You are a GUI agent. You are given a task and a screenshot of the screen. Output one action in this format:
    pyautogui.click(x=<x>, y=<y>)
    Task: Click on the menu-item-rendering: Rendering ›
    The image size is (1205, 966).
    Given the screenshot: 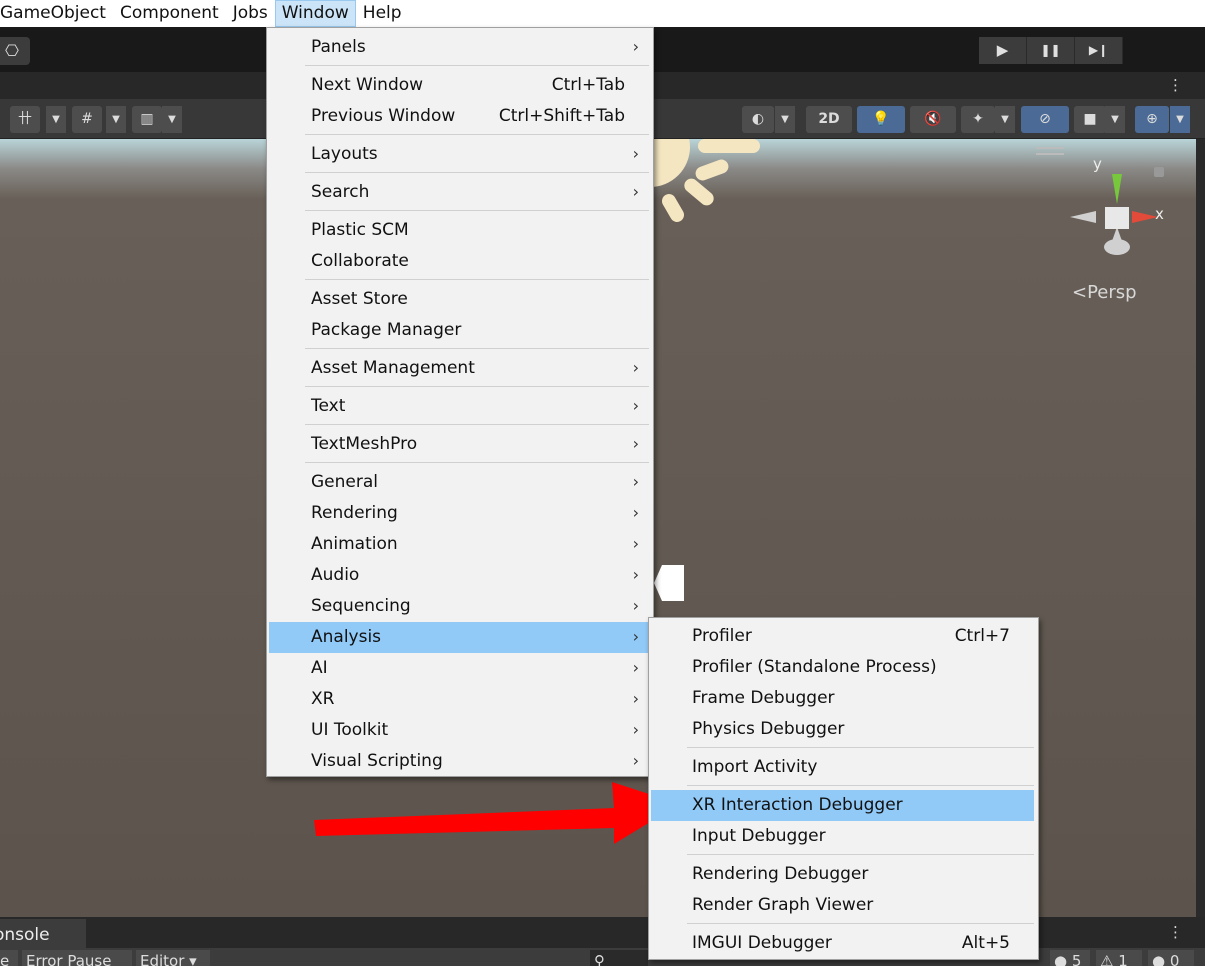 What is the action you would take?
    pyautogui.click(x=459, y=513)
    